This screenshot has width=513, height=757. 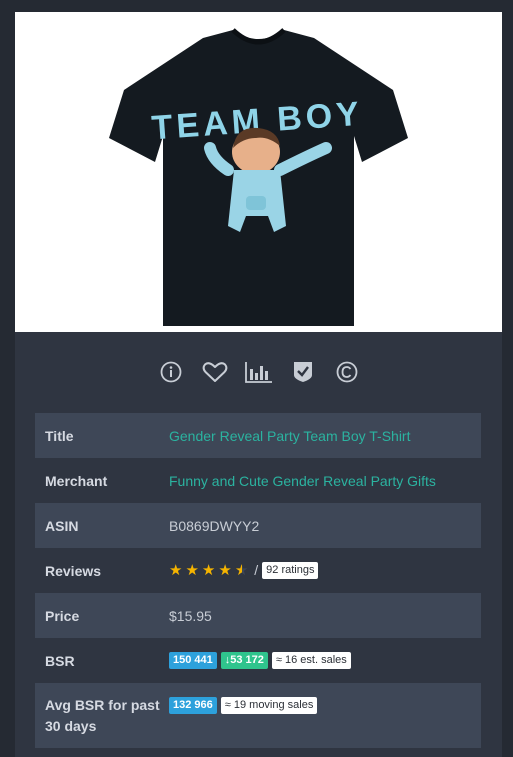 I want to click on merchant-link: Funny and Cute Gender Reveal Party Gifts, so click(x=325, y=481).